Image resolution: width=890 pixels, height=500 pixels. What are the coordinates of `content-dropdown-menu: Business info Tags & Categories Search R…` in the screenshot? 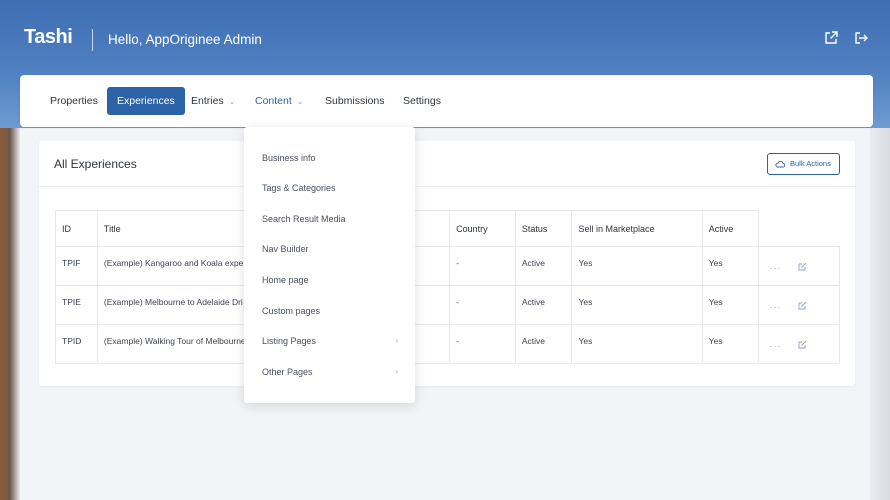 It's located at (329, 265).